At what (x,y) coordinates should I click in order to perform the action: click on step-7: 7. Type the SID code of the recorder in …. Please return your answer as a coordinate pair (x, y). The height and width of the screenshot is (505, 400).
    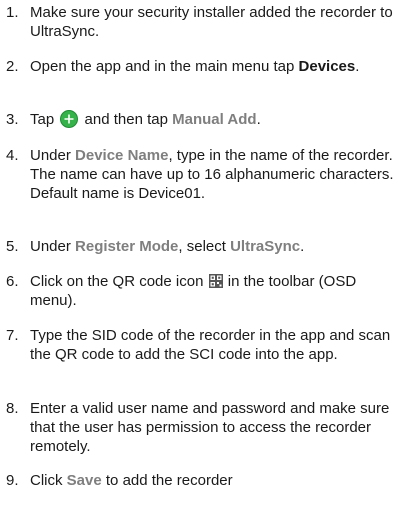
    Looking at the image, I should click on (201, 345).